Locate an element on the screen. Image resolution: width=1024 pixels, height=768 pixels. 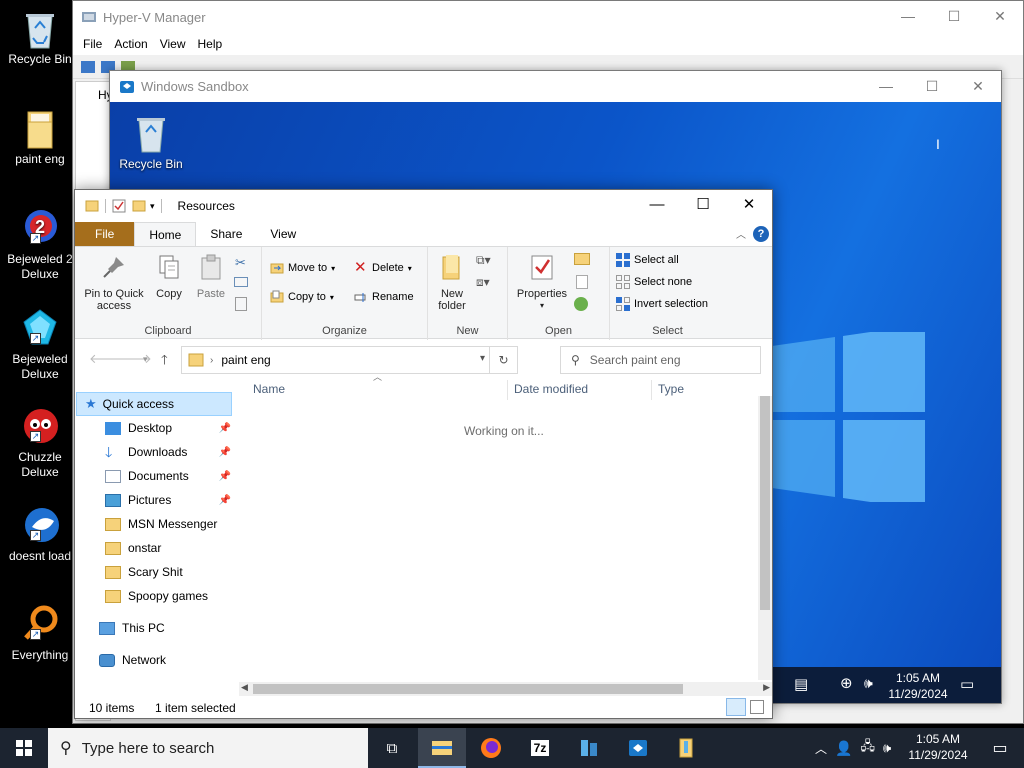
rename-button: Rename is located at coordinates (384, 297).